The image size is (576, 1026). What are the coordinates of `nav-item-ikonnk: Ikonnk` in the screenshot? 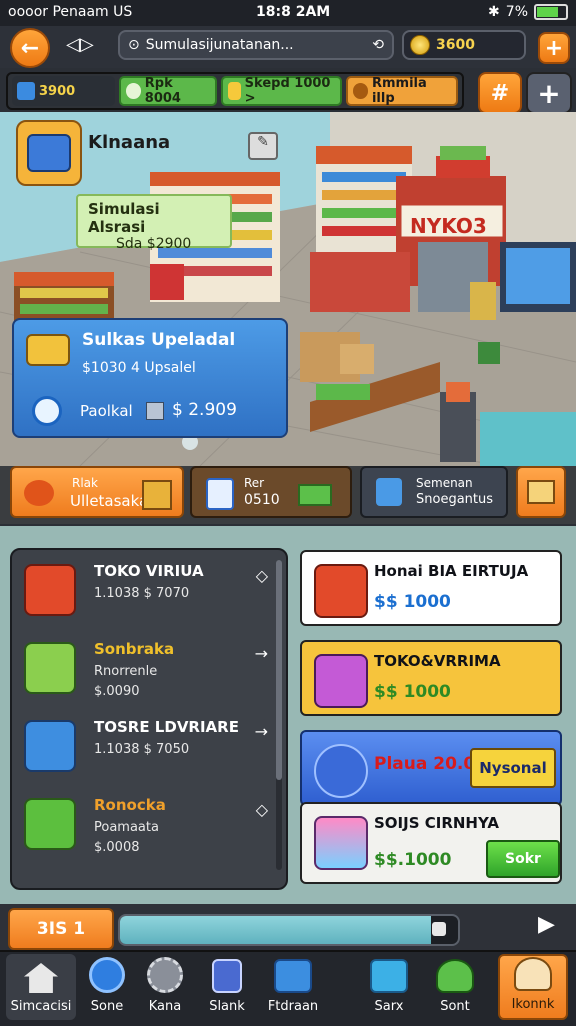 It's located at (533, 987).